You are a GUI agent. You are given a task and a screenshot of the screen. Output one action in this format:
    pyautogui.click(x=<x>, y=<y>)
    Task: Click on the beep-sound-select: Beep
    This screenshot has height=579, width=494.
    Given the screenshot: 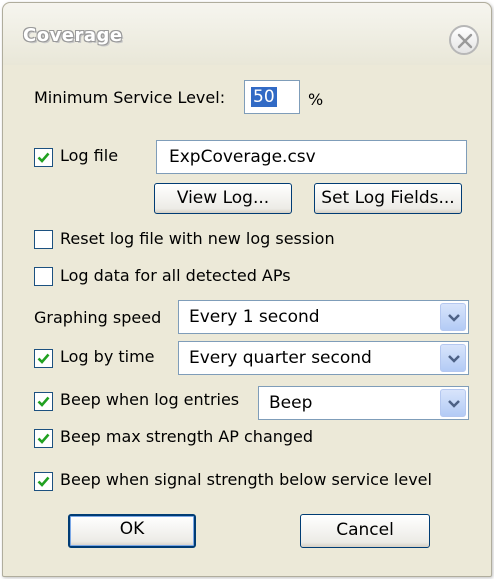 What is the action you would take?
    pyautogui.click(x=363, y=403)
    